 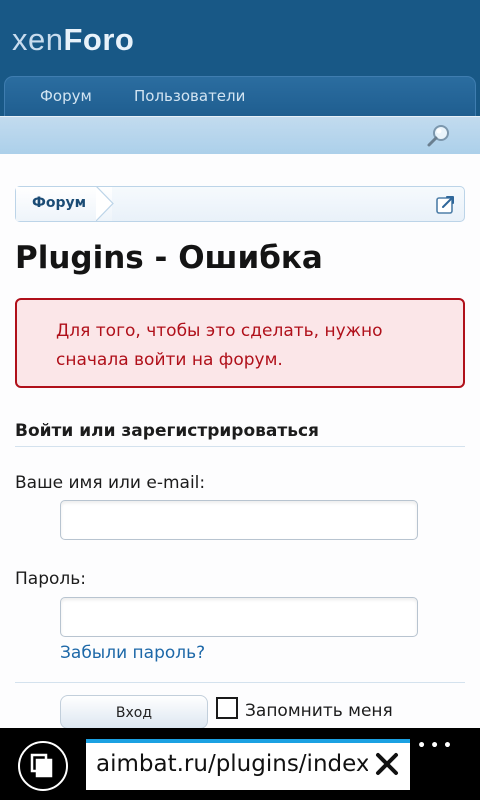 What do you see at coordinates (239, 520) in the screenshot?
I see `username-input` at bounding box center [239, 520].